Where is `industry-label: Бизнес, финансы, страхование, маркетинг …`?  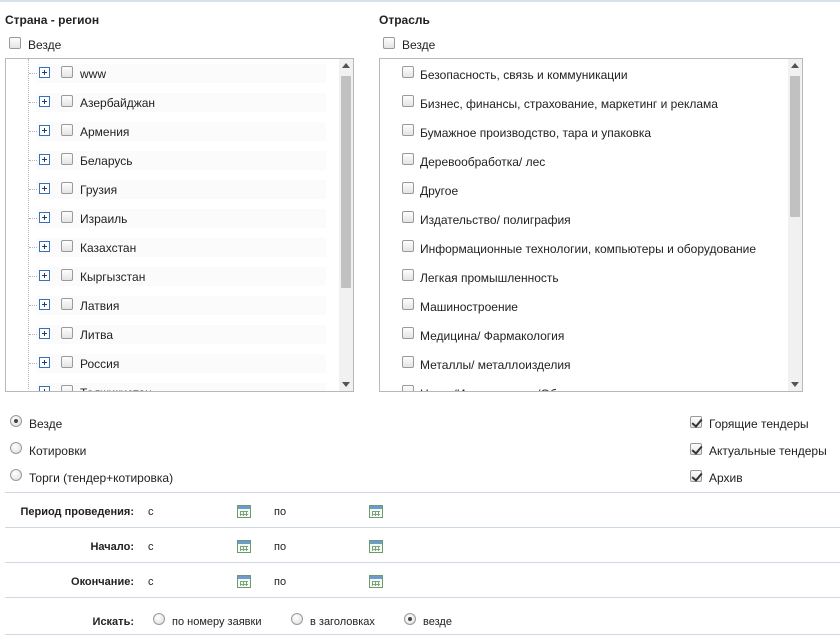 industry-label: Бизнес, финансы, страхование, маркетинг … is located at coordinates (569, 104).